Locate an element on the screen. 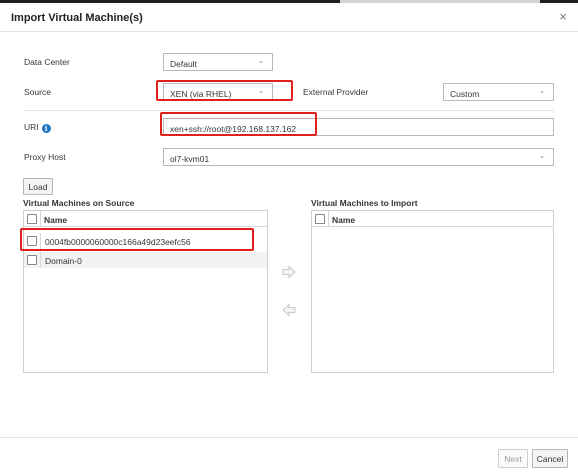 This screenshot has width=578, height=476. source-panel-title: Virtual Machines on Source is located at coordinates (79, 203).